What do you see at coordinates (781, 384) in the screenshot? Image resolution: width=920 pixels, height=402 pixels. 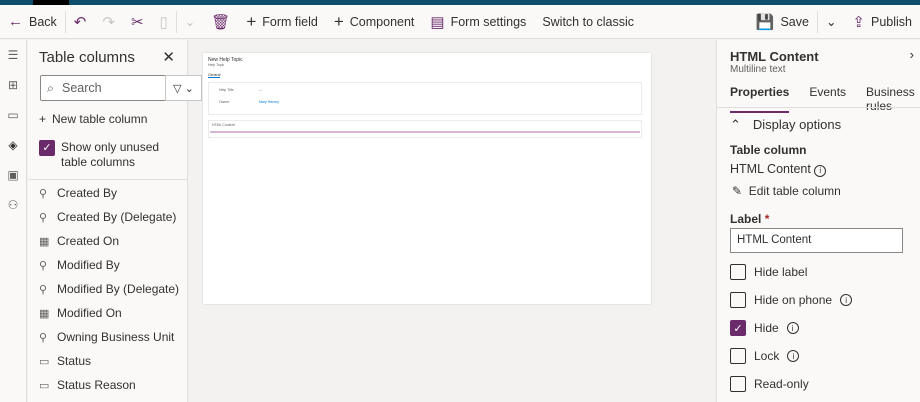 I see `option-label: Read-only` at bounding box center [781, 384].